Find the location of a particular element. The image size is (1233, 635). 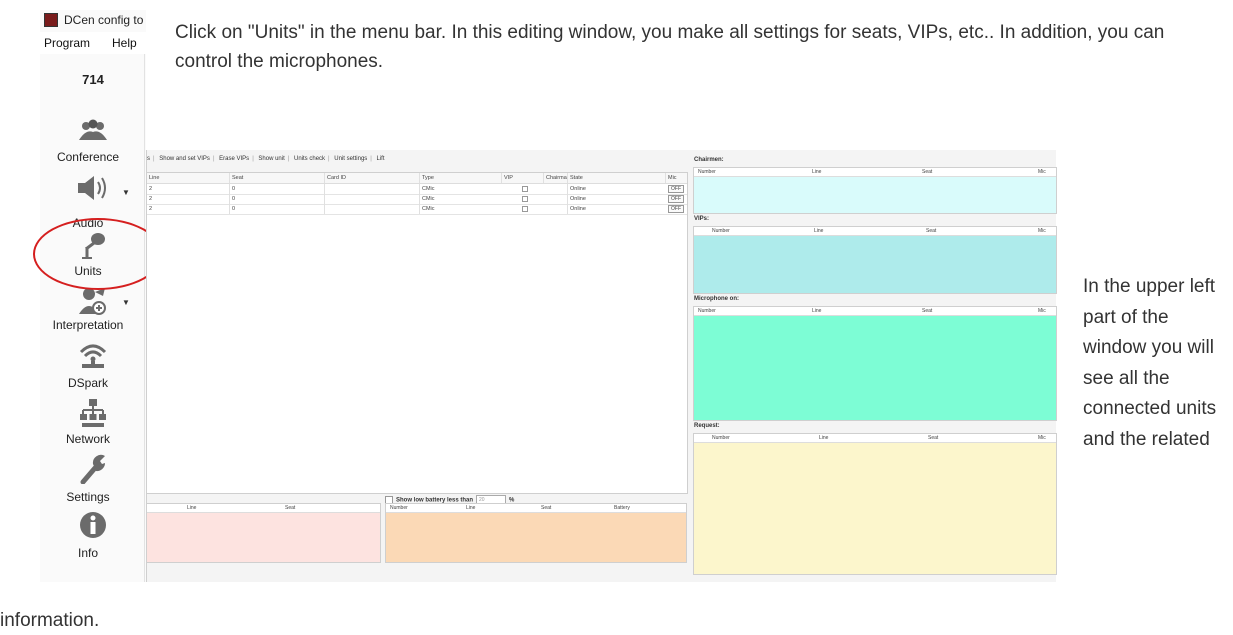

menu-help: Help is located at coordinates (124, 43).